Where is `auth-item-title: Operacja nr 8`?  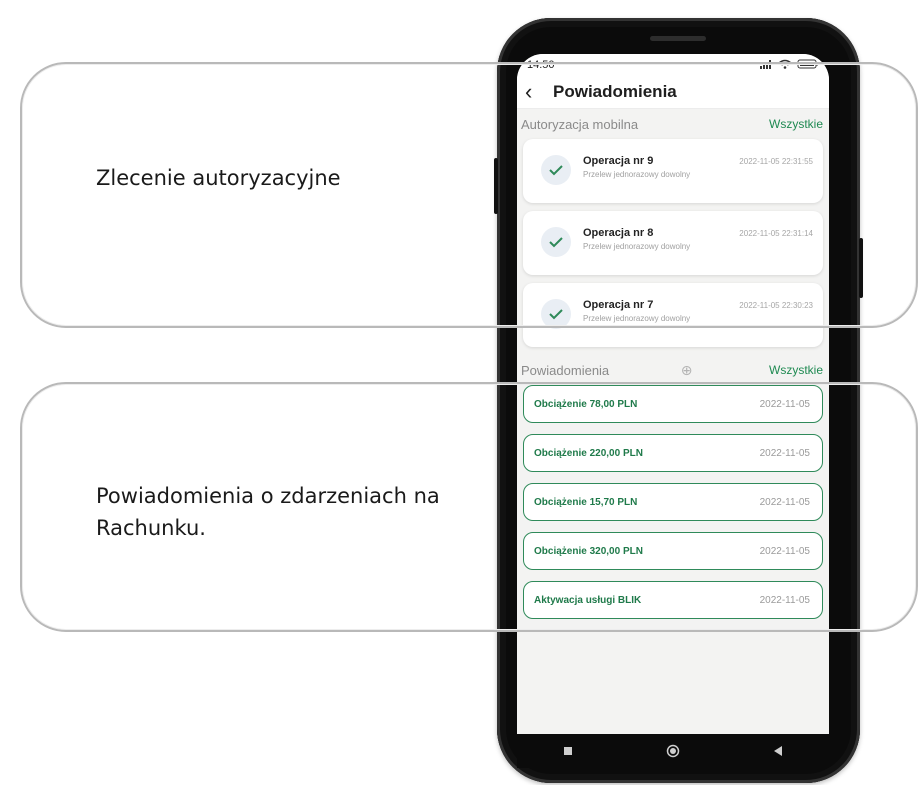 auth-item-title: Operacja nr 8 is located at coordinates (618, 233).